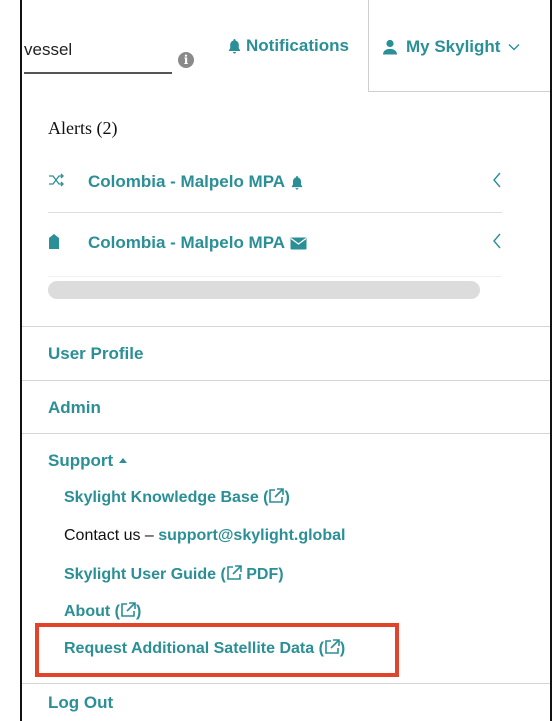 The height and width of the screenshot is (721, 558). I want to click on knowledge-base-label: Skylight Knowledge Base (, so click(166, 497).